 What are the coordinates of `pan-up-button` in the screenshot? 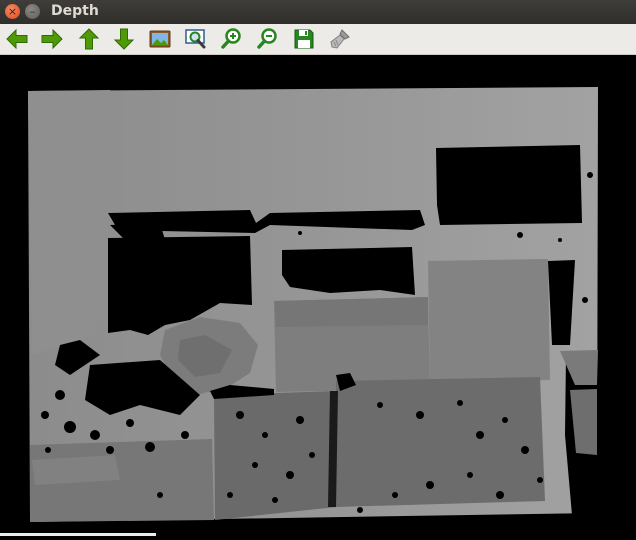 It's located at (89, 39).